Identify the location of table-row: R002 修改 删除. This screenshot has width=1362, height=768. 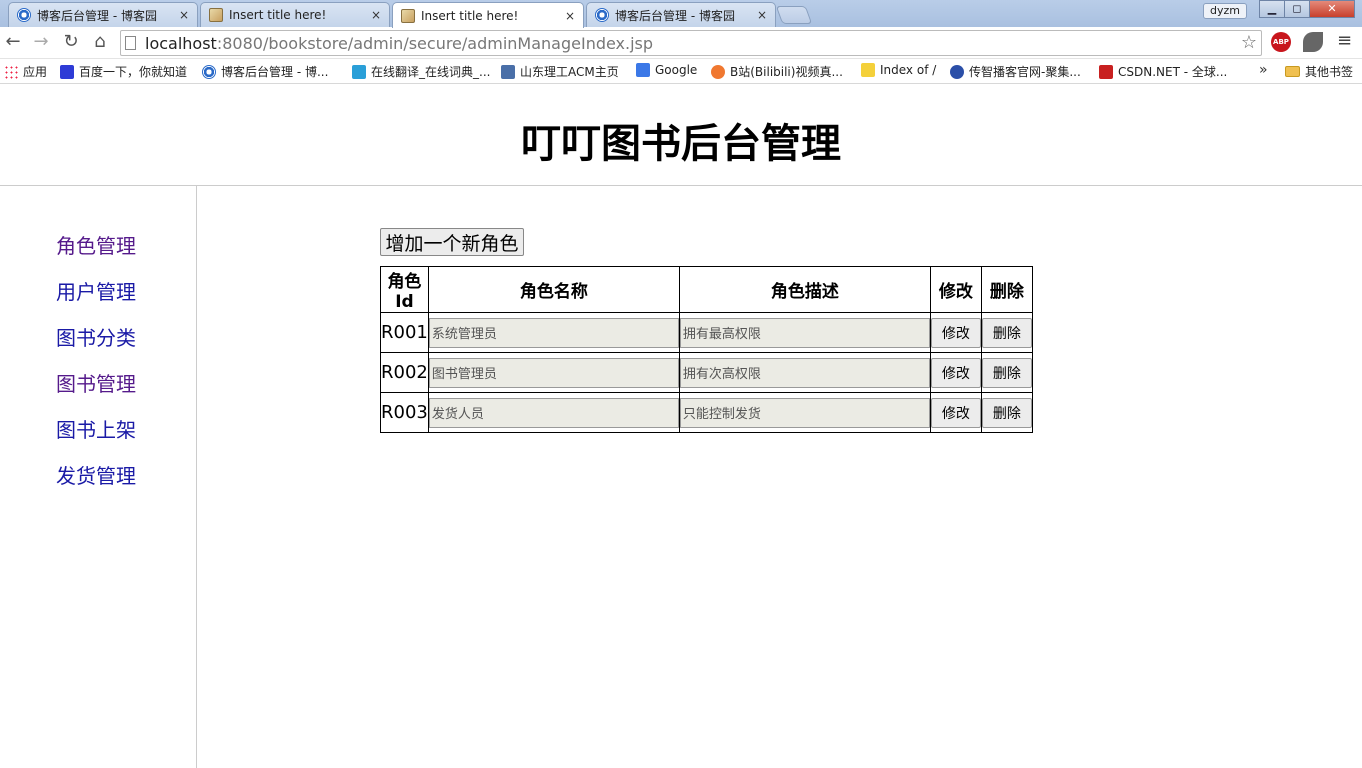
(706, 372).